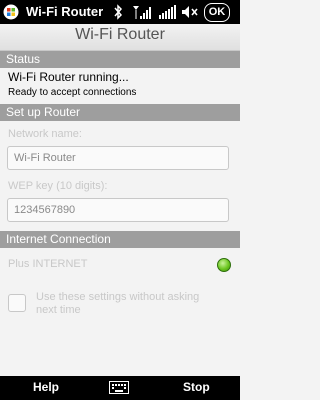 The width and height of the screenshot is (320, 400). I want to click on wep-key-field, so click(118, 210).